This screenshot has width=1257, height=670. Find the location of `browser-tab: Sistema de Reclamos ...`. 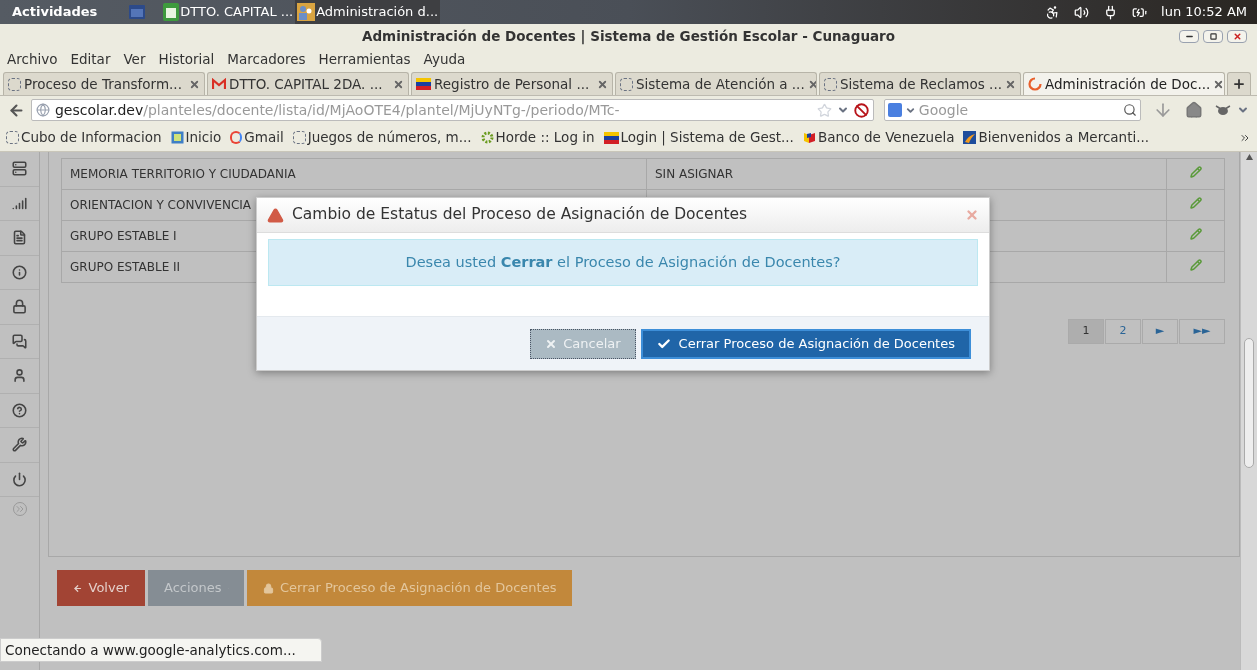

browser-tab: Sistema de Reclamos ... is located at coordinates (920, 83).